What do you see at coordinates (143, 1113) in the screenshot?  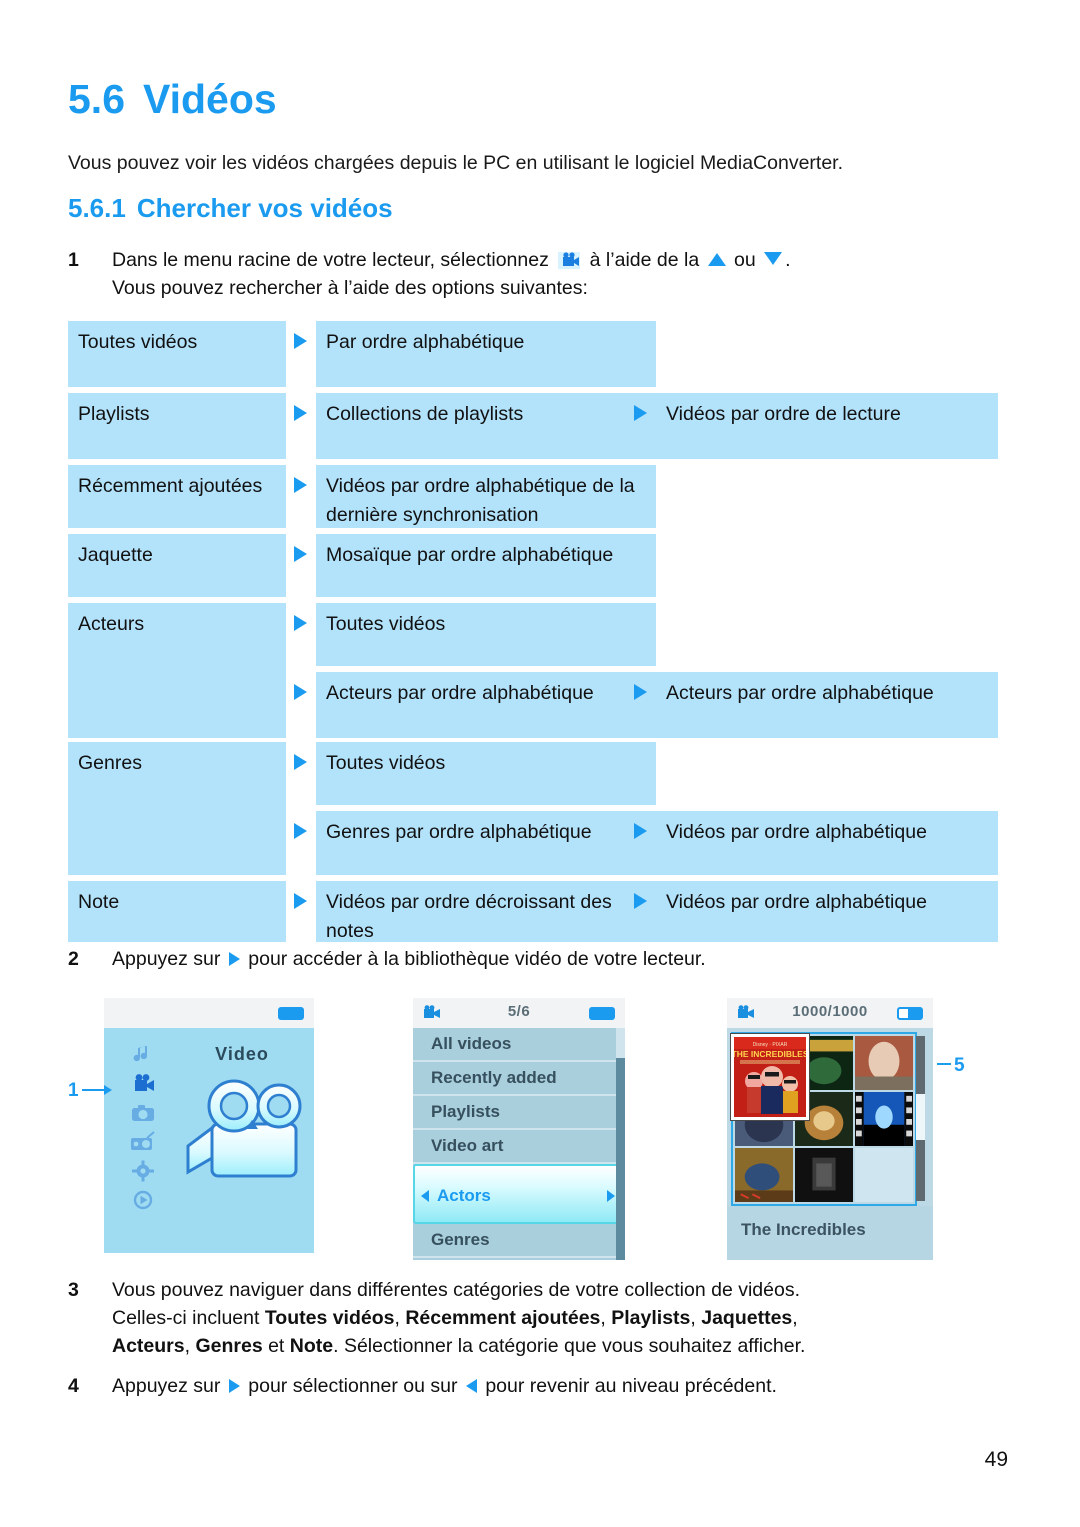 I see `camera-icon` at bounding box center [143, 1113].